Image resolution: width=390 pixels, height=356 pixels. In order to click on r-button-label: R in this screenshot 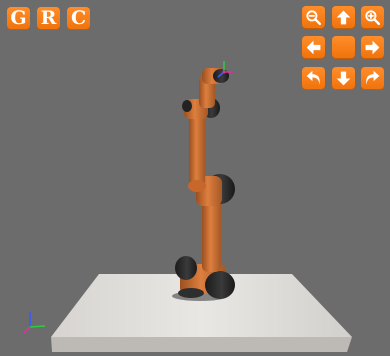, I will do `click(48, 18)`.